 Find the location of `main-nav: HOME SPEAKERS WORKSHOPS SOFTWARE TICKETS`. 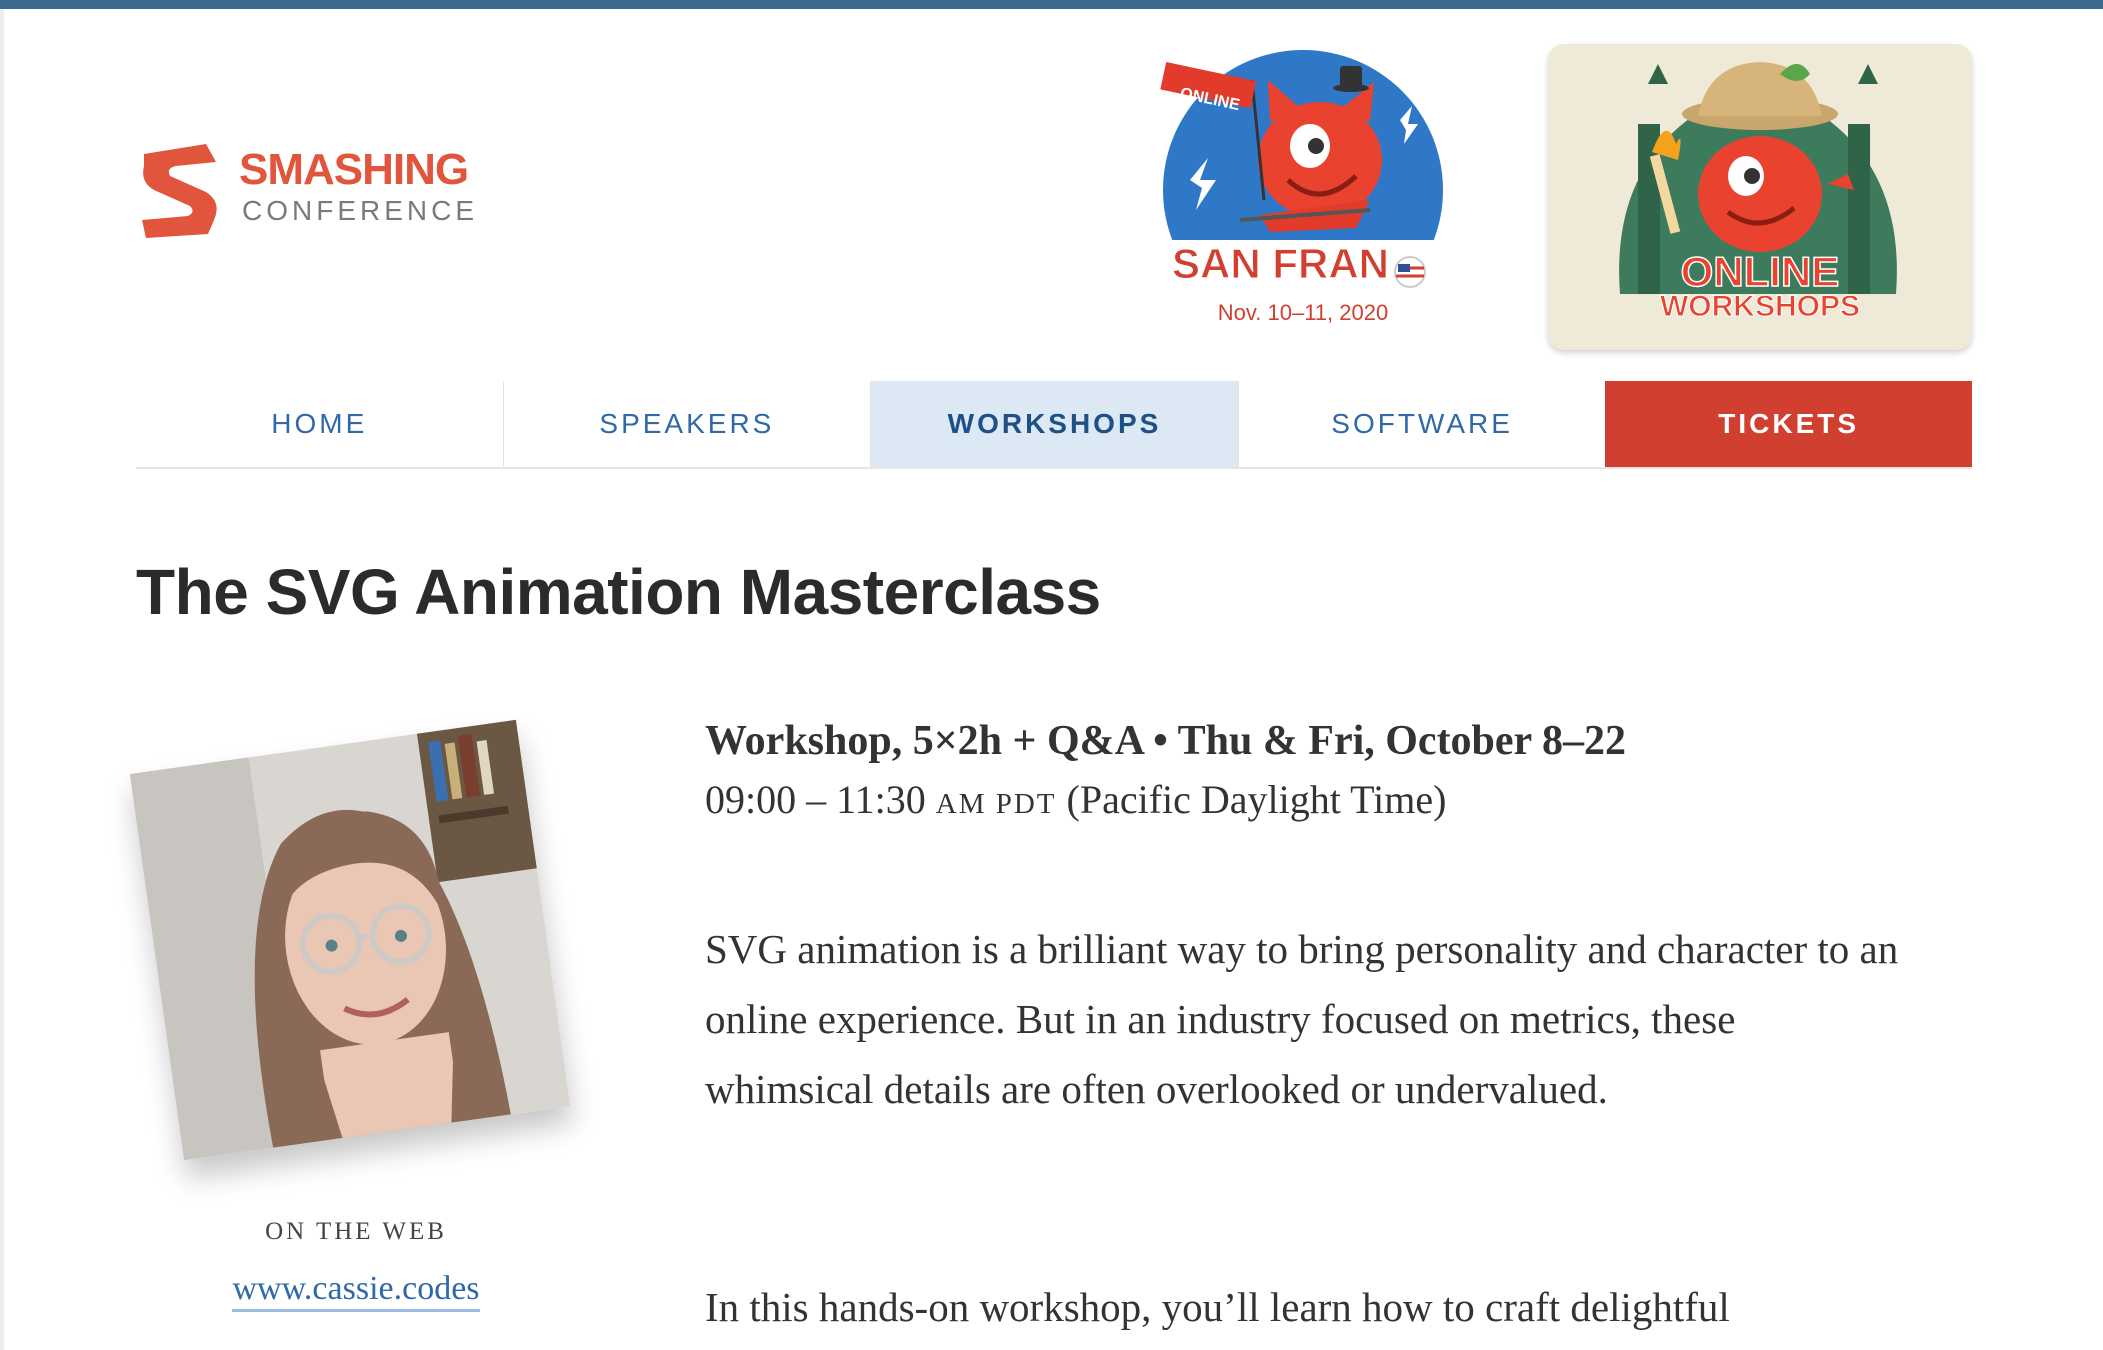

main-nav: HOME SPEAKERS WORKSHOPS SOFTWARE TICKETS is located at coordinates (1054, 425).